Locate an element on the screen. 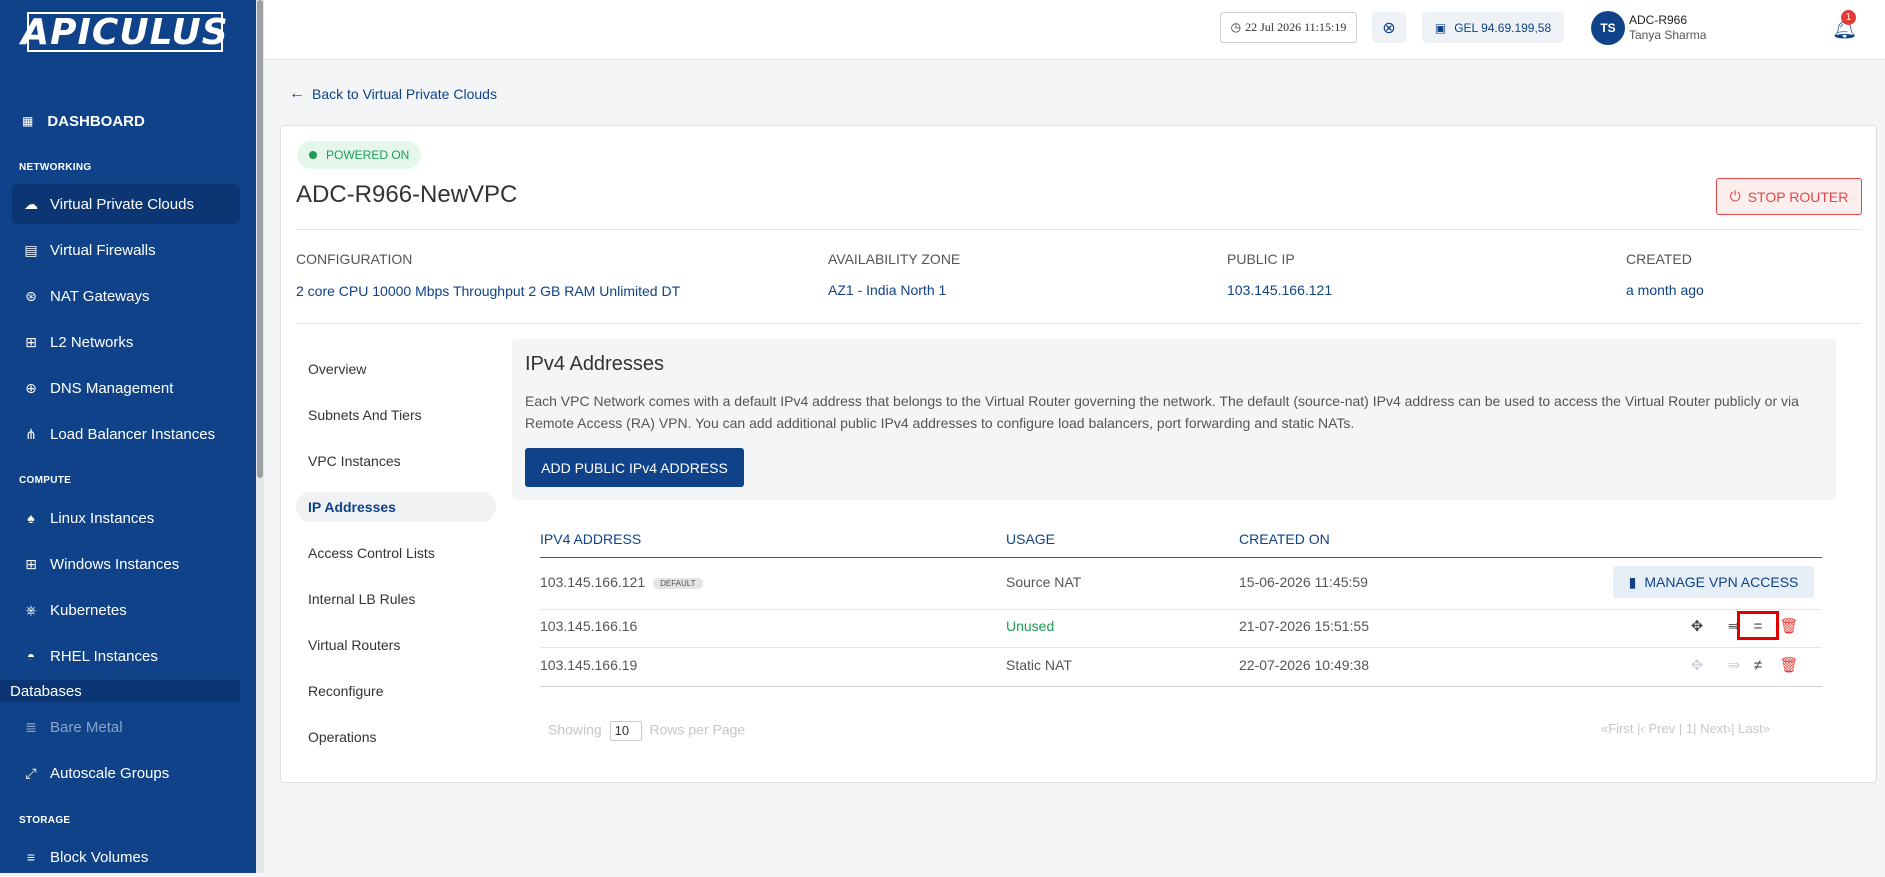  user-name: Tanya Sharma is located at coordinates (1668, 35).